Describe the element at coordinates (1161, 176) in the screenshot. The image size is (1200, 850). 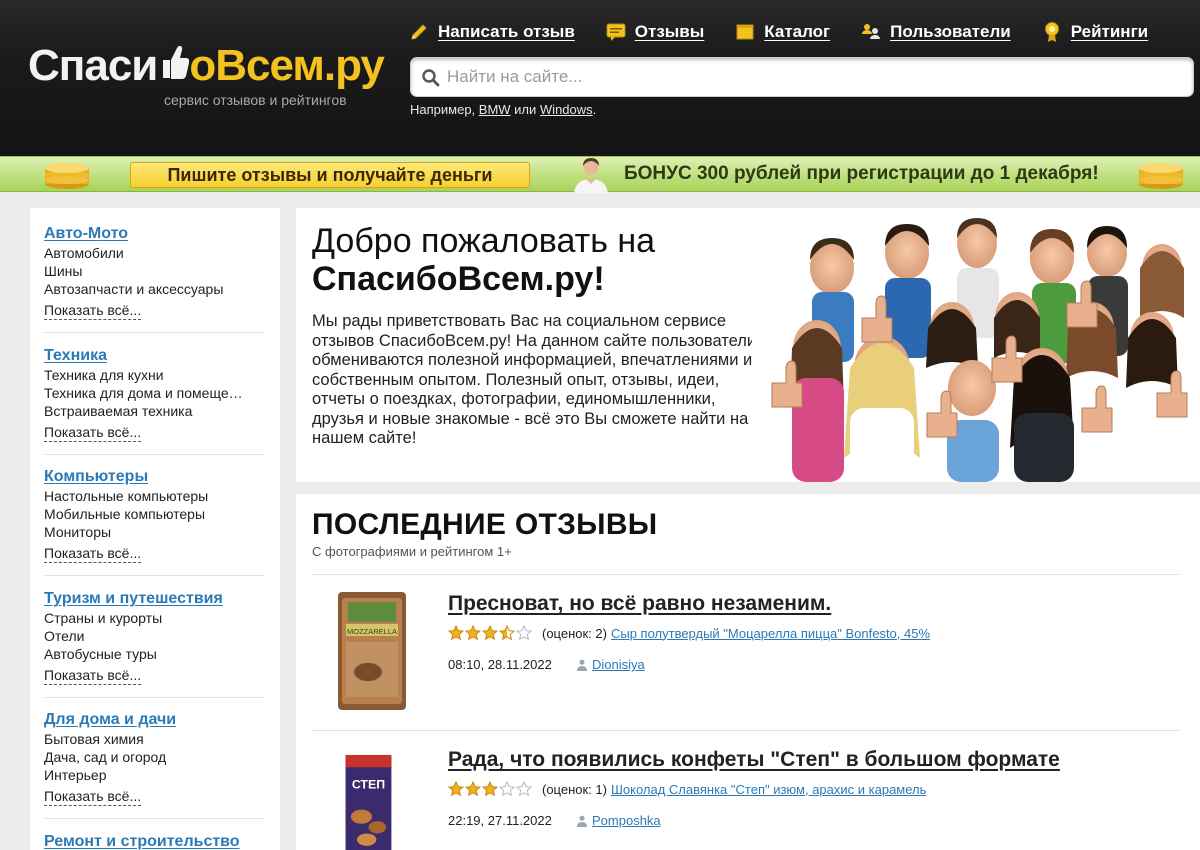
I see `coins-right-icon` at that location.